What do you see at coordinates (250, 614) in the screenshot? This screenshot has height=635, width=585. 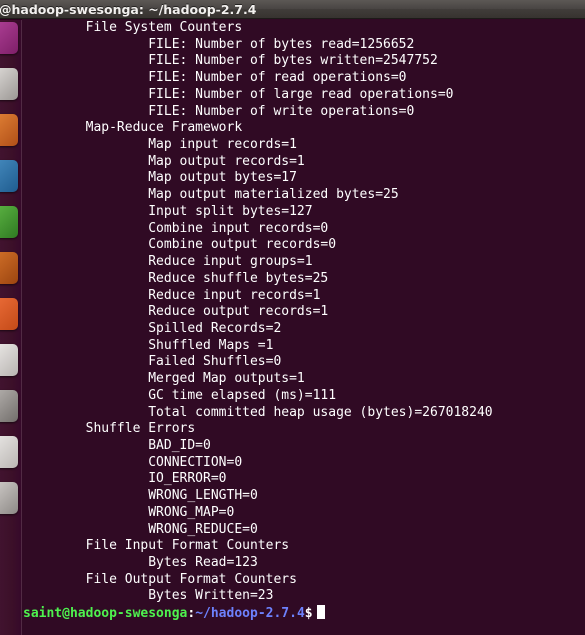 I see `prompt-path: ~/hadoop-2.7.4` at bounding box center [250, 614].